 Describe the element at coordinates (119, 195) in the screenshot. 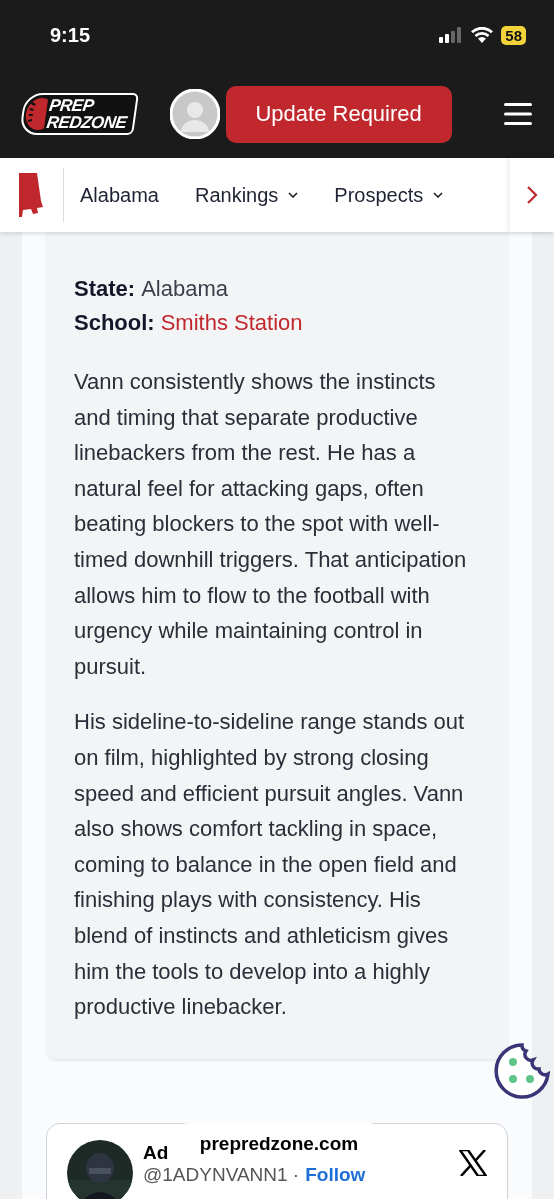

I see `nav-item: Alabama` at that location.